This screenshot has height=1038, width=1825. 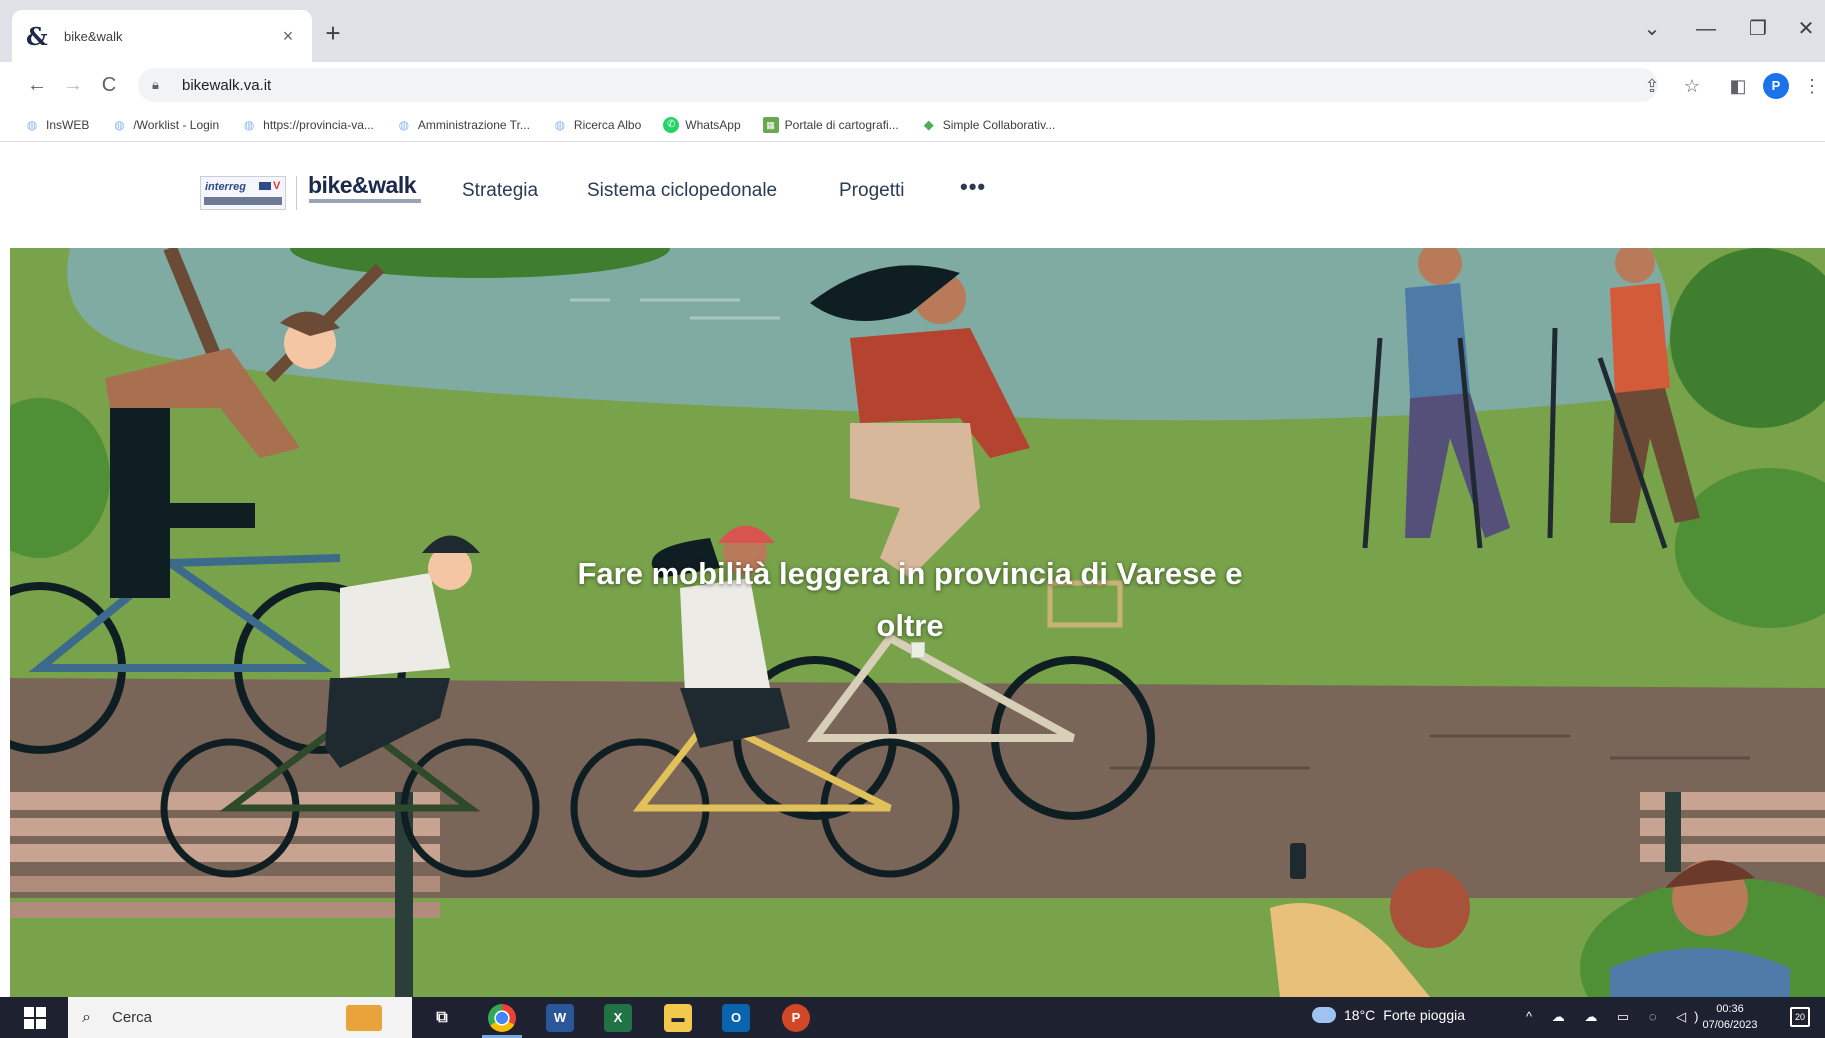 I want to click on clock: 00:36 07/06/2023, so click(x=1730, y=1017).